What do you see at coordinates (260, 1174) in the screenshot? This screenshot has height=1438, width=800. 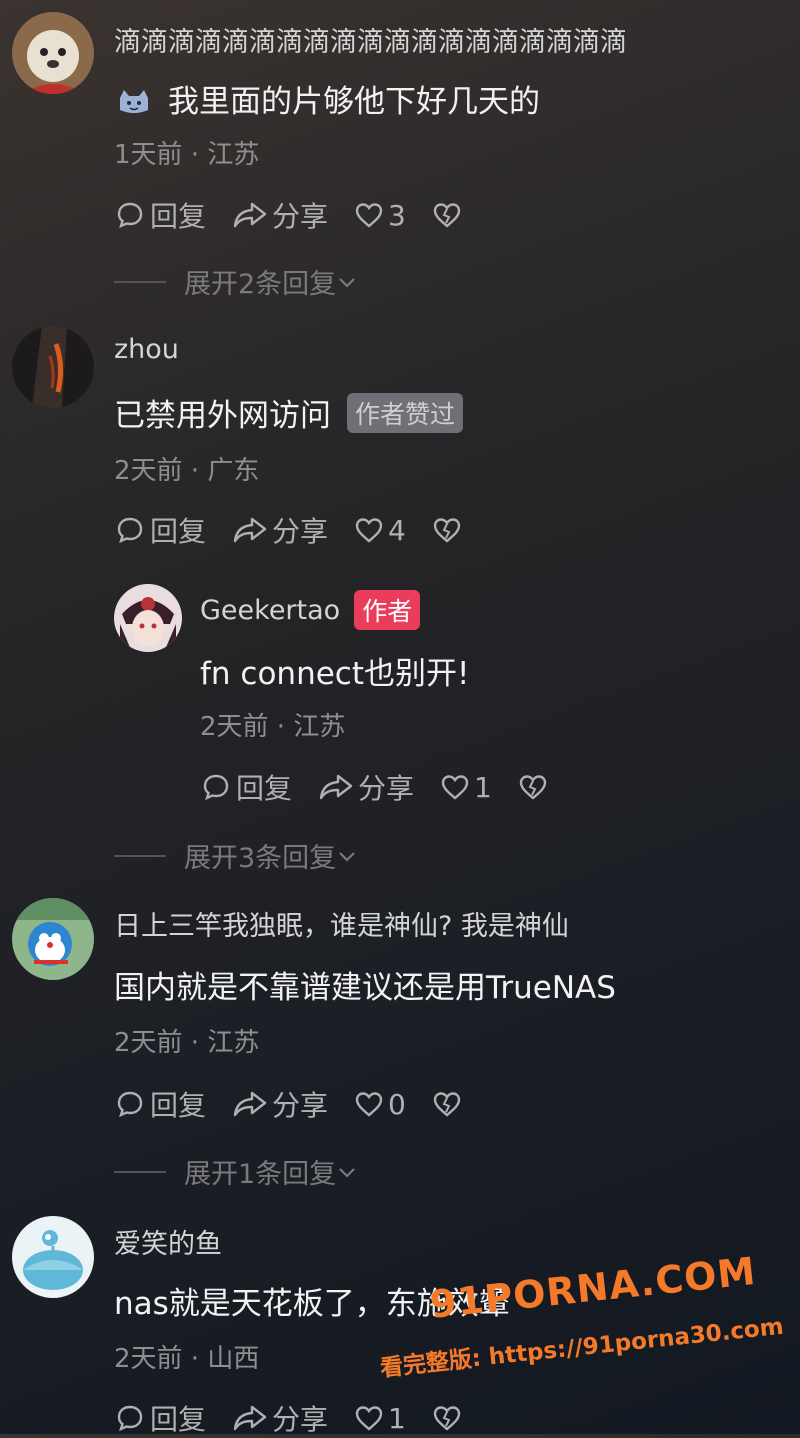 I see `expand-label: 展开1条回复` at bounding box center [260, 1174].